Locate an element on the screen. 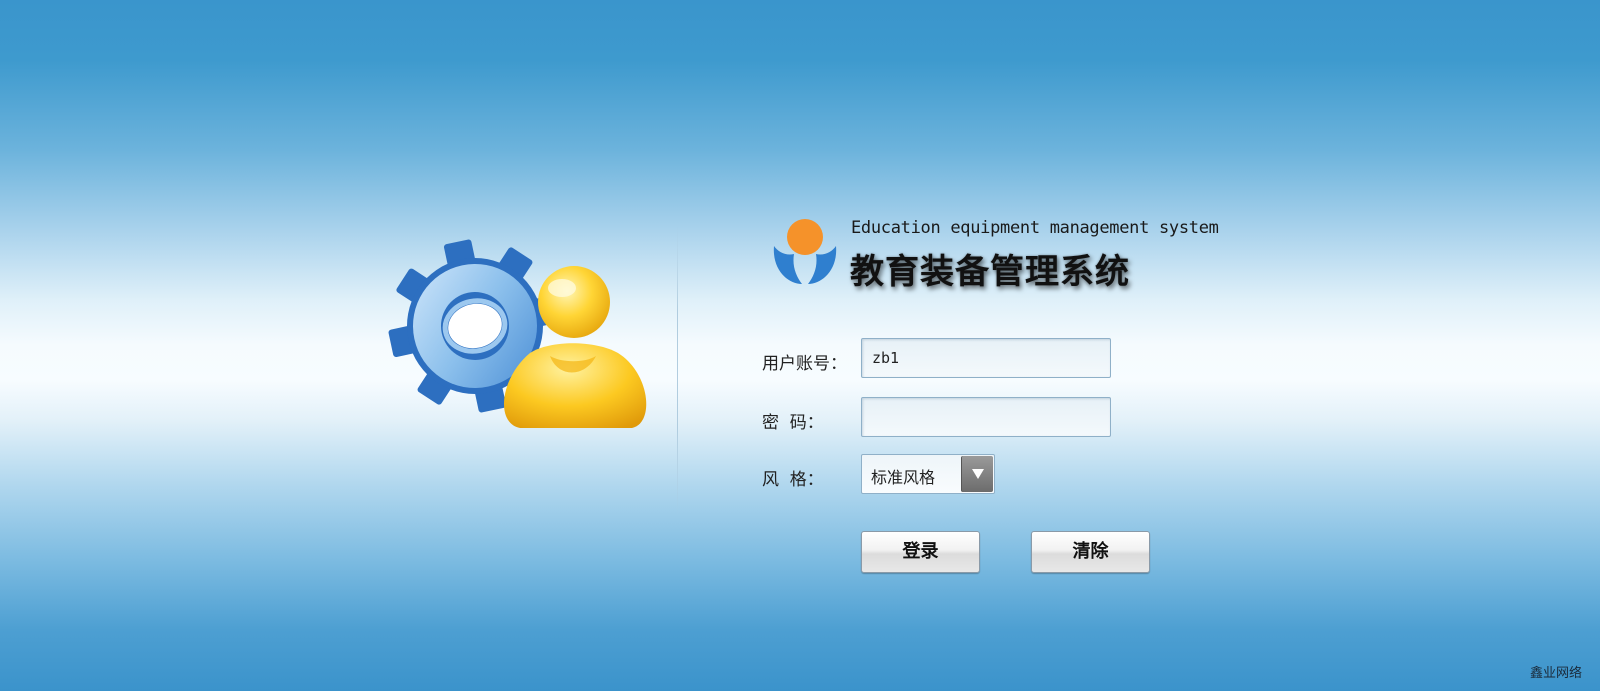 The width and height of the screenshot is (1600, 691). system-title-chinese: 教育装备管理系统 is located at coordinates (990, 272).